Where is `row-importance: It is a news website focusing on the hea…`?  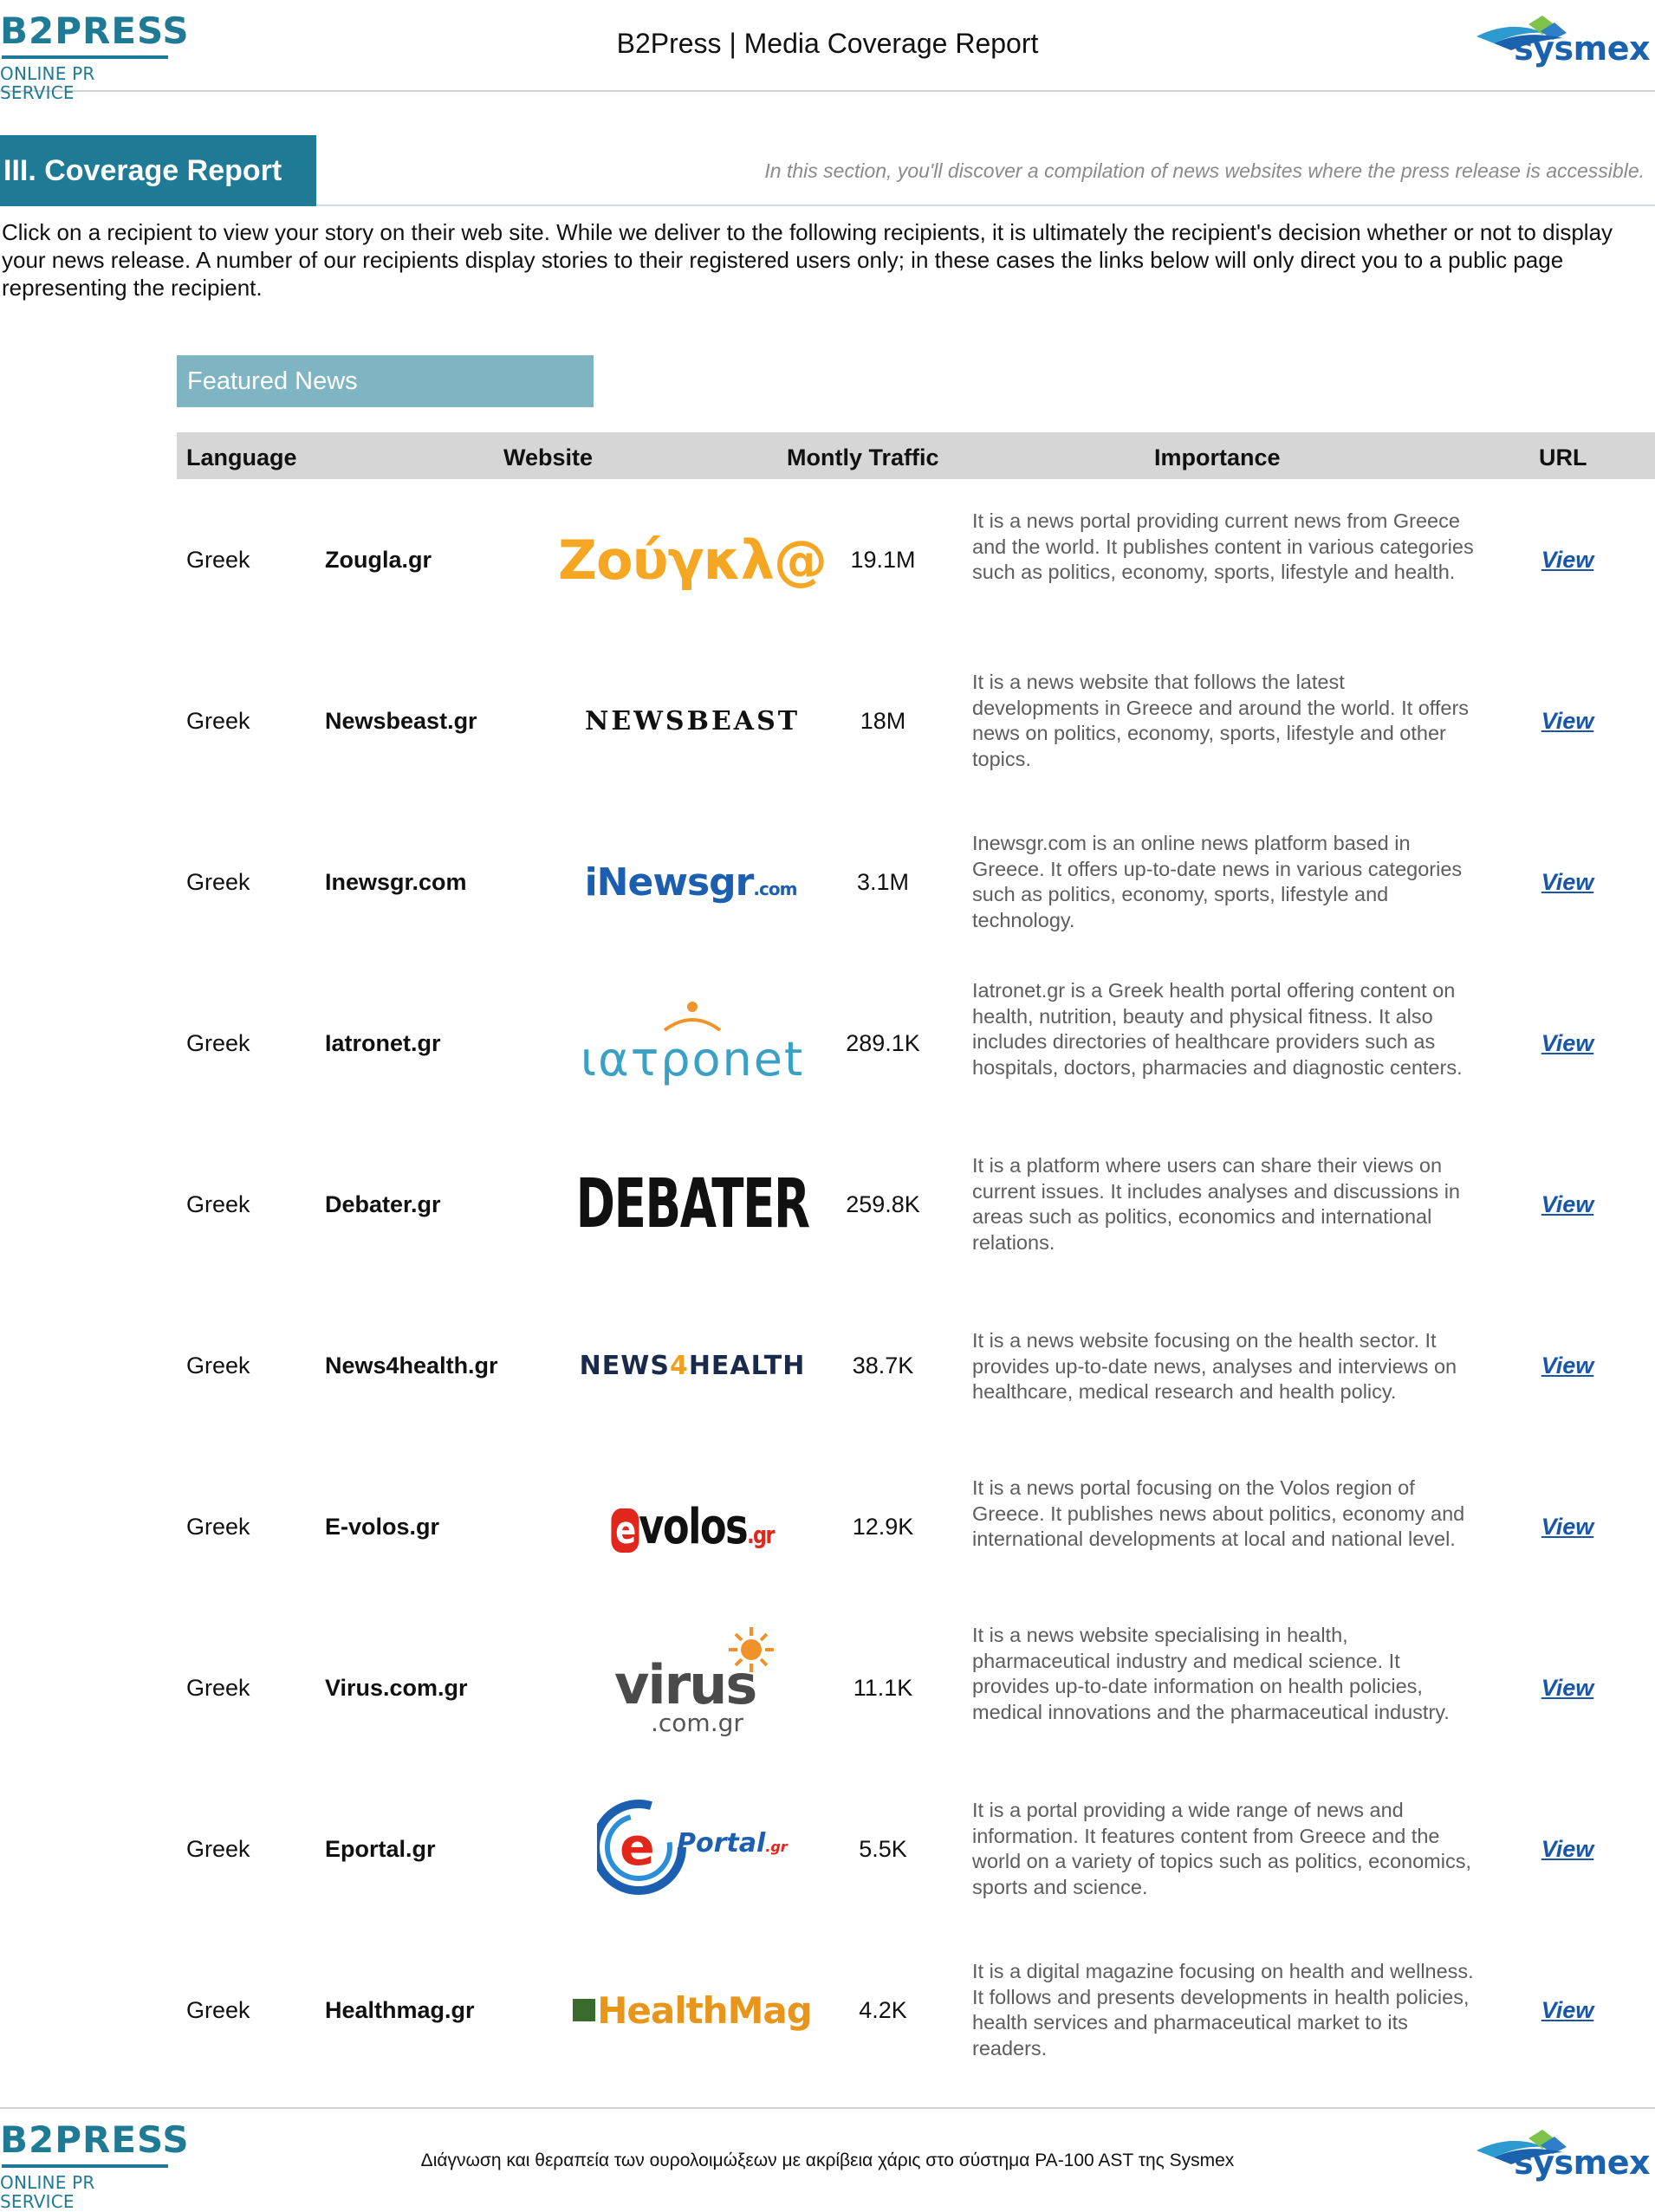
row-importance: It is a news website focusing on the hea… is located at coordinates (1214, 1366).